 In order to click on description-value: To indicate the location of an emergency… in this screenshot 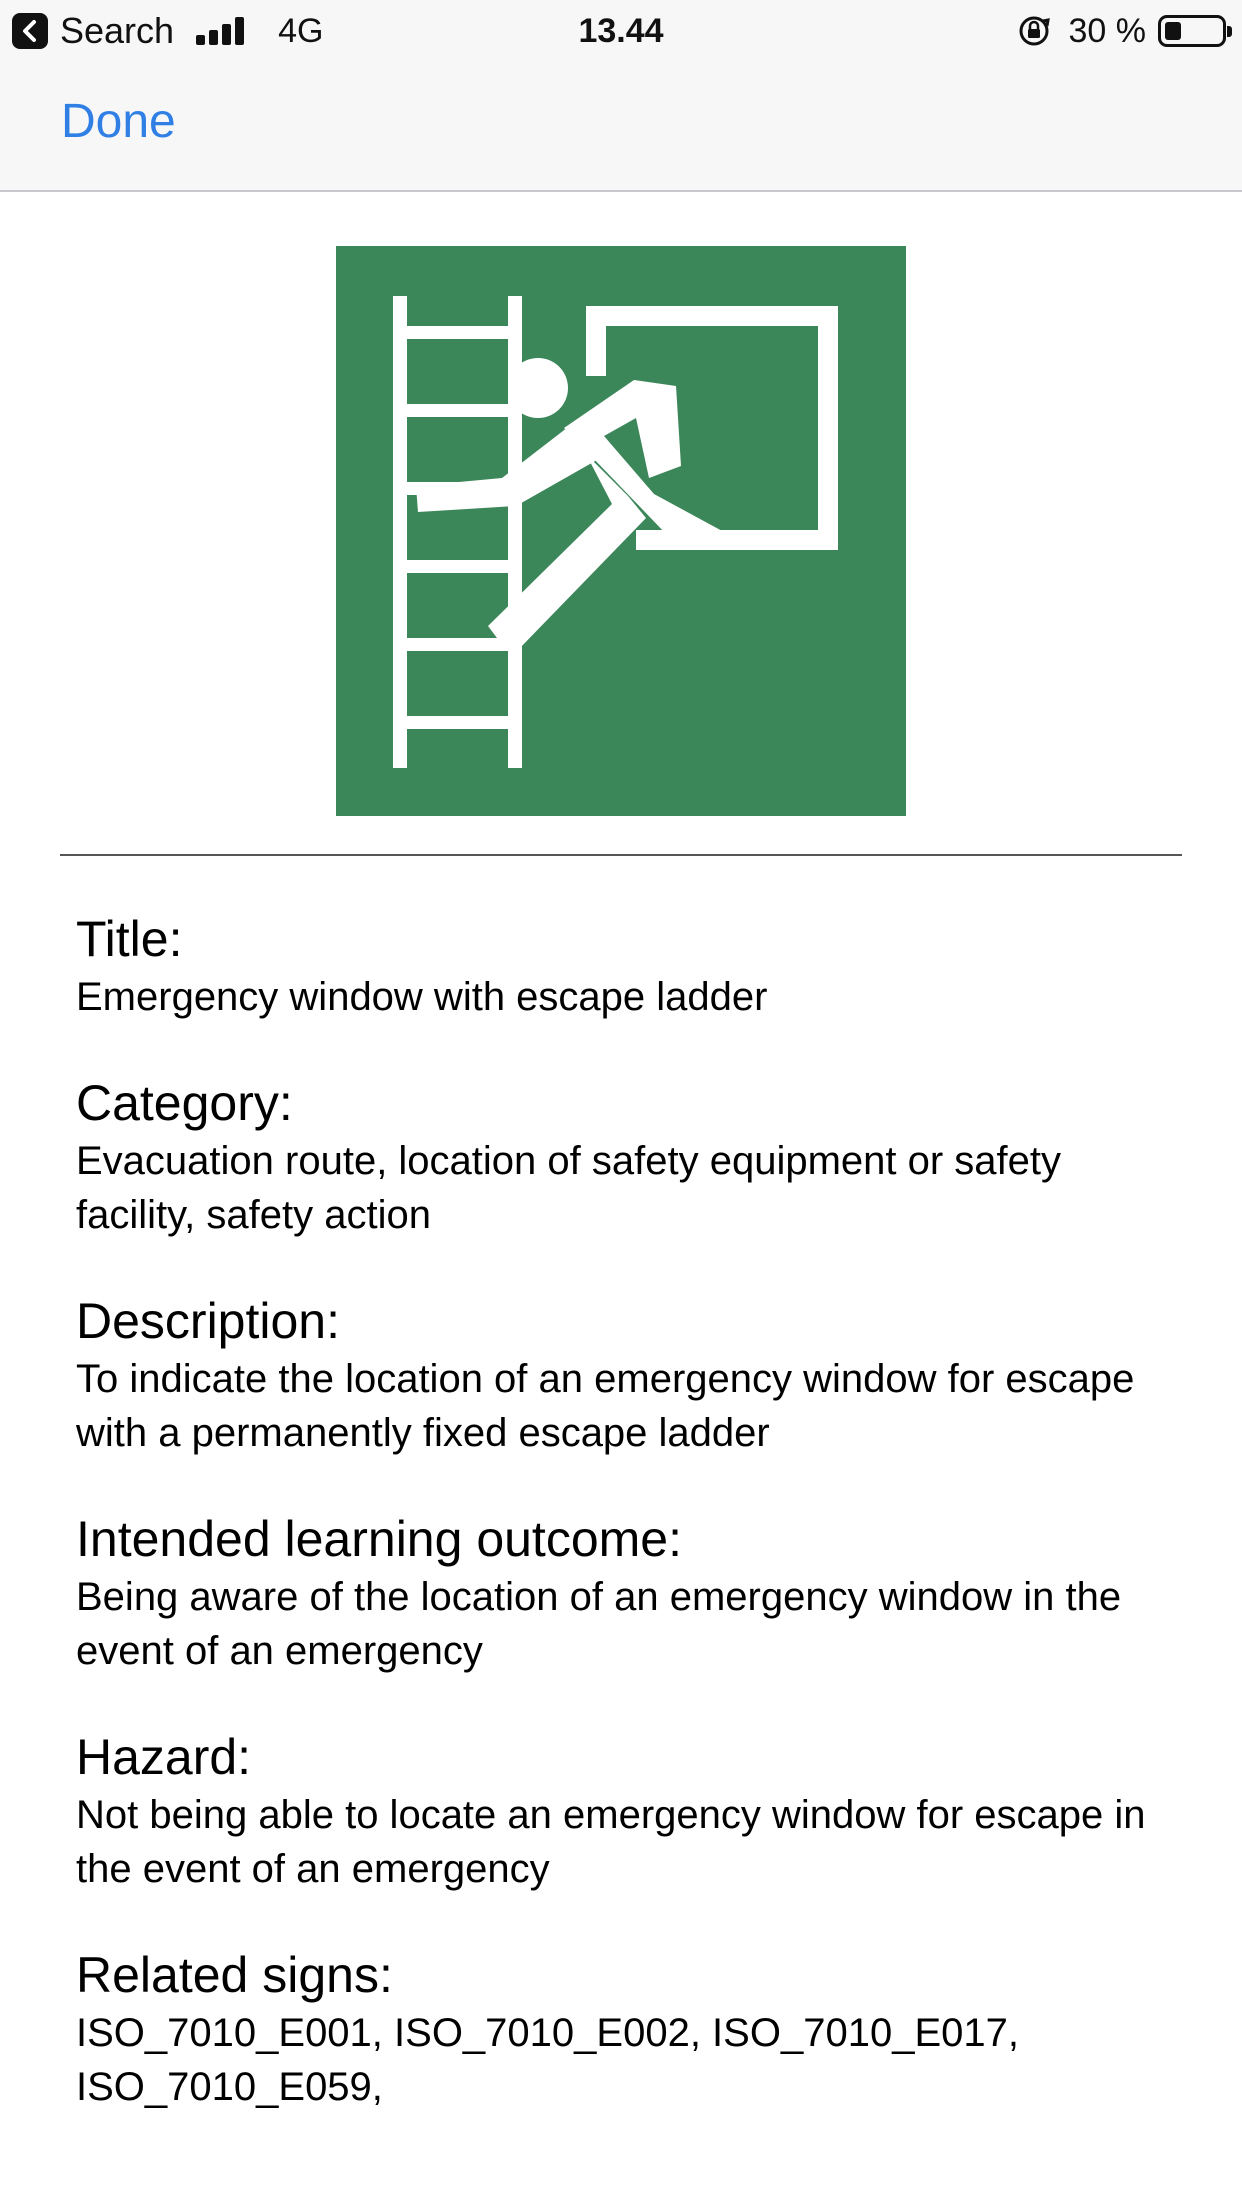, I will do `click(605, 1406)`.